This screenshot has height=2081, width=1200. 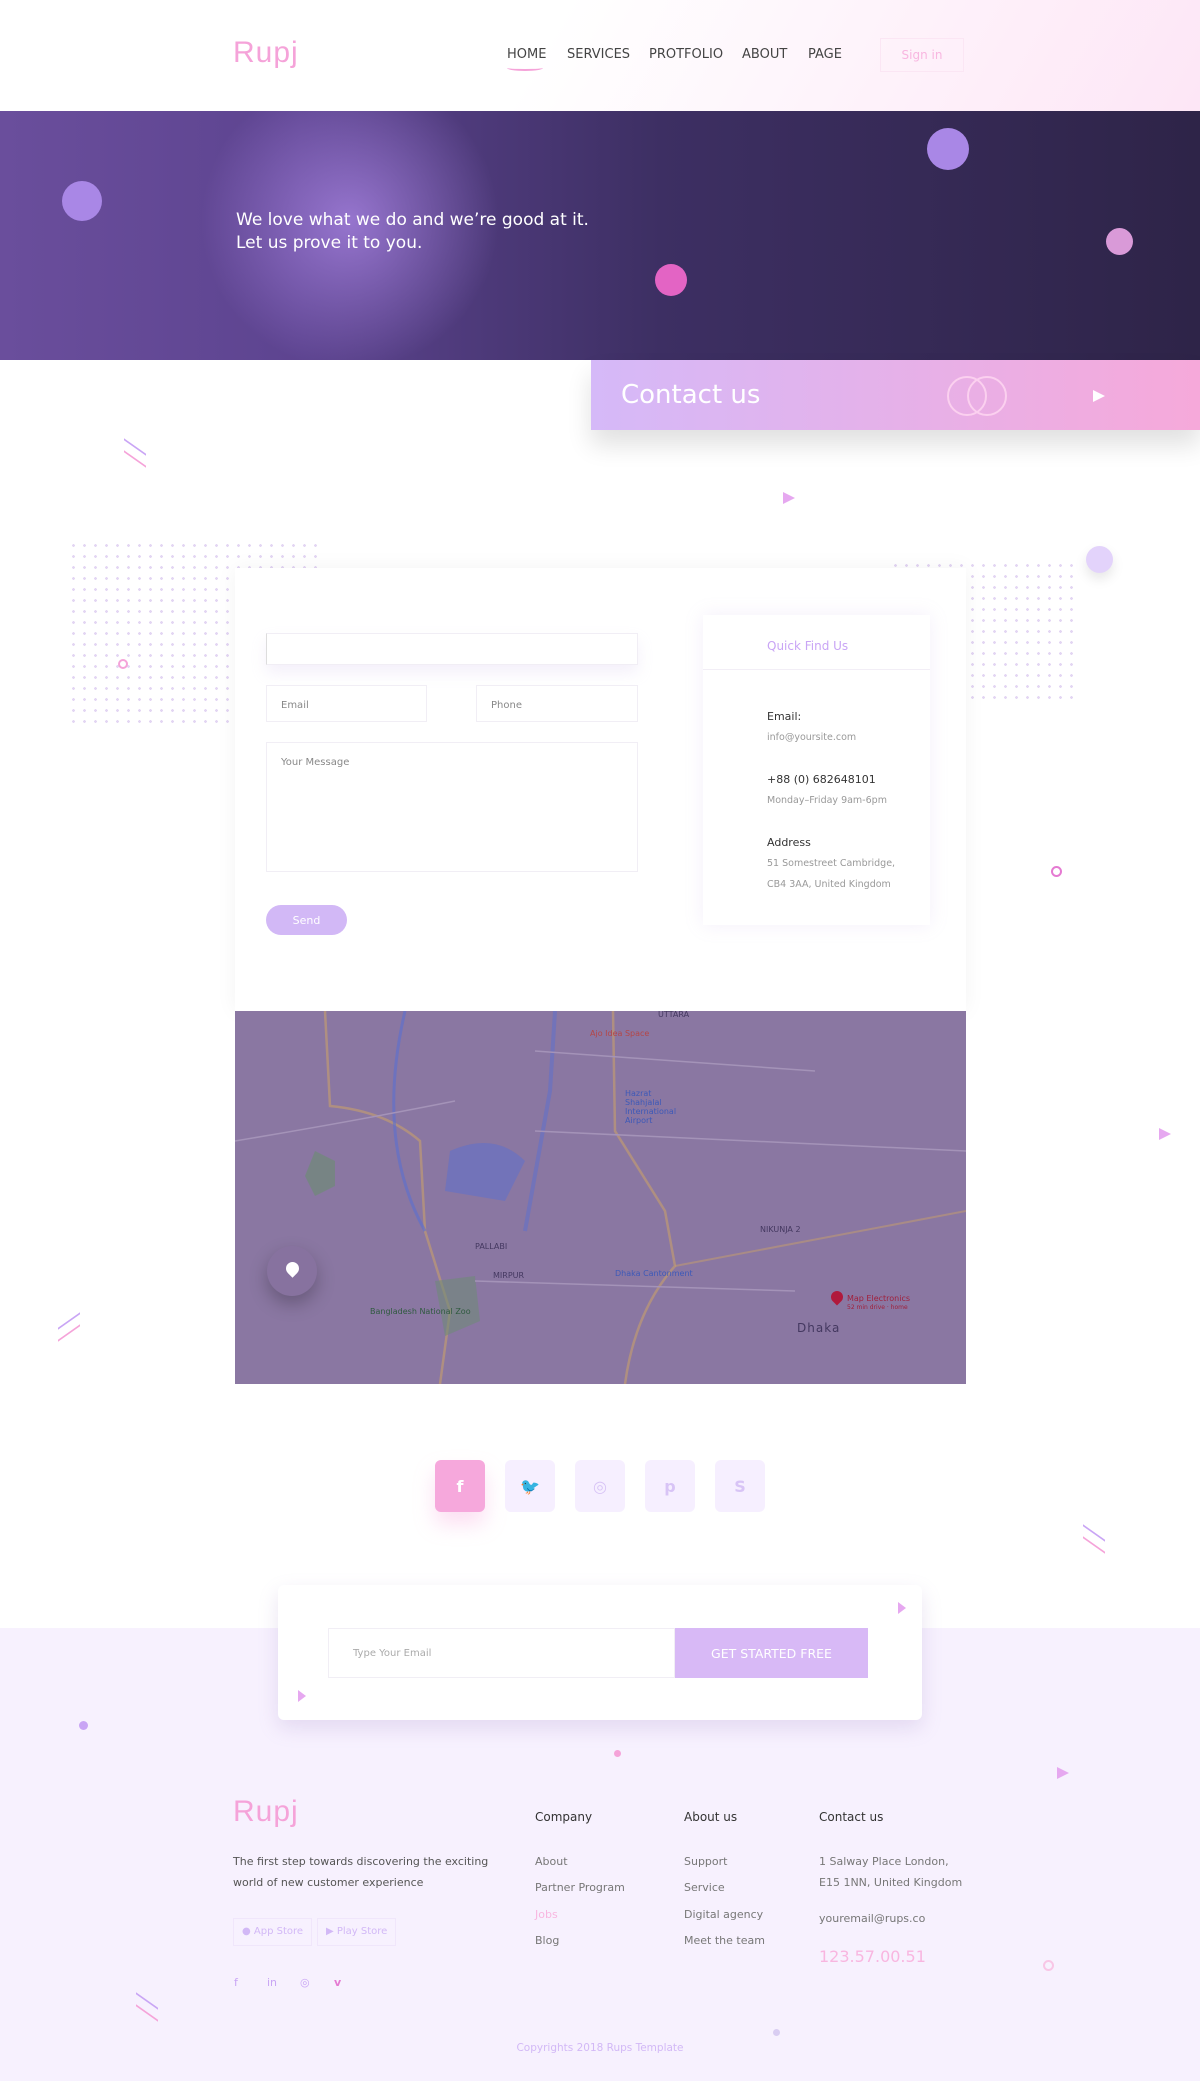 What do you see at coordinates (674, 1015) in the screenshot?
I see `map-label: UTTARA` at bounding box center [674, 1015].